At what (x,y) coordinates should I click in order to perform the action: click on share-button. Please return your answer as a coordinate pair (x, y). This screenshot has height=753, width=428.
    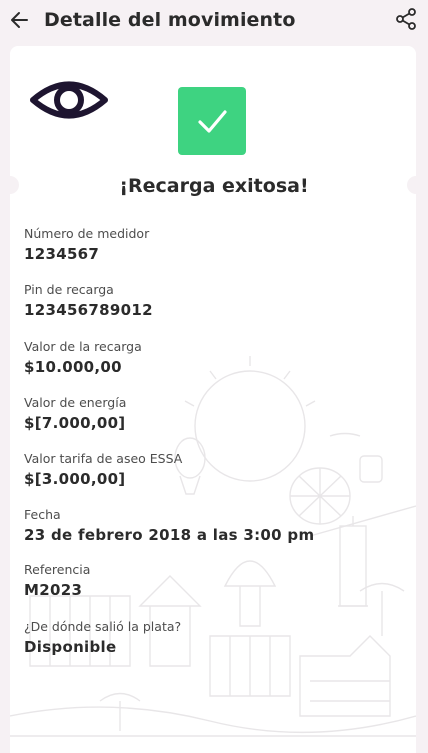
    Looking at the image, I should click on (406, 19).